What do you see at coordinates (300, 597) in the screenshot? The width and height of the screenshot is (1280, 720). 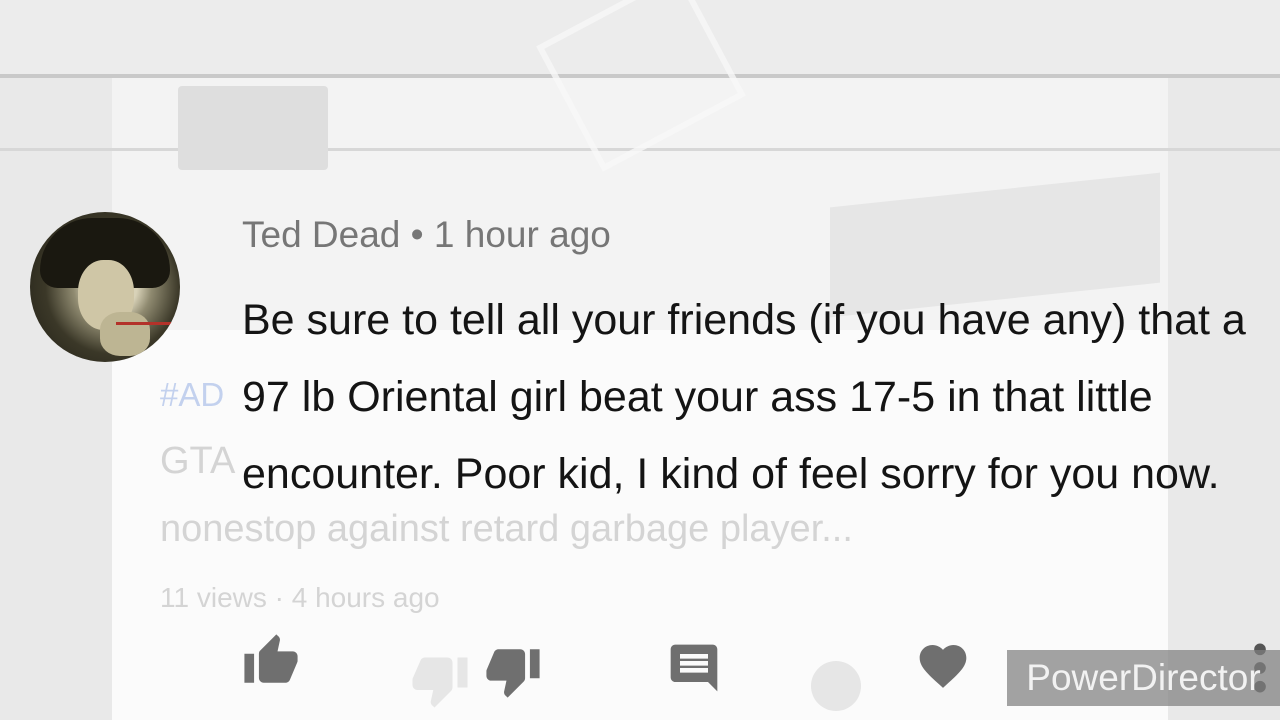 I see `ghost-video-meta: 11 views · 4 hours ago` at bounding box center [300, 597].